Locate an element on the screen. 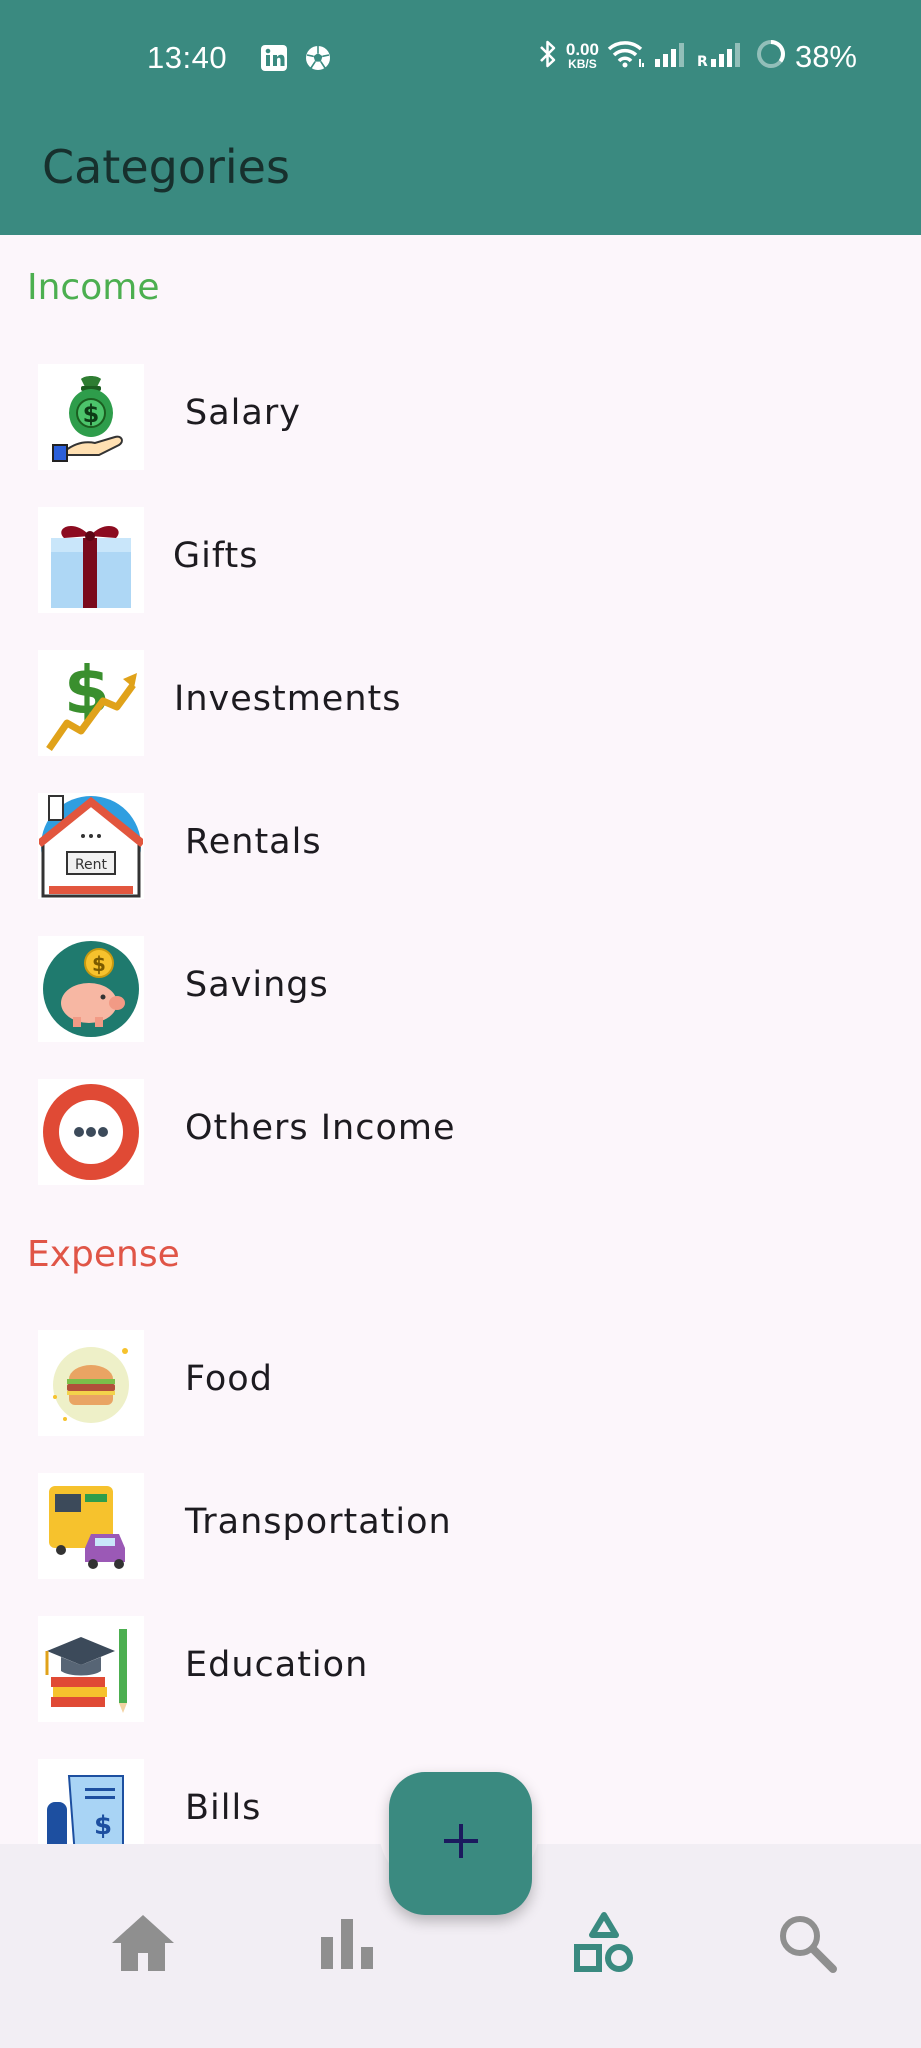 The image size is (921, 2048). shapes-icon is located at coordinates (604, 1945).